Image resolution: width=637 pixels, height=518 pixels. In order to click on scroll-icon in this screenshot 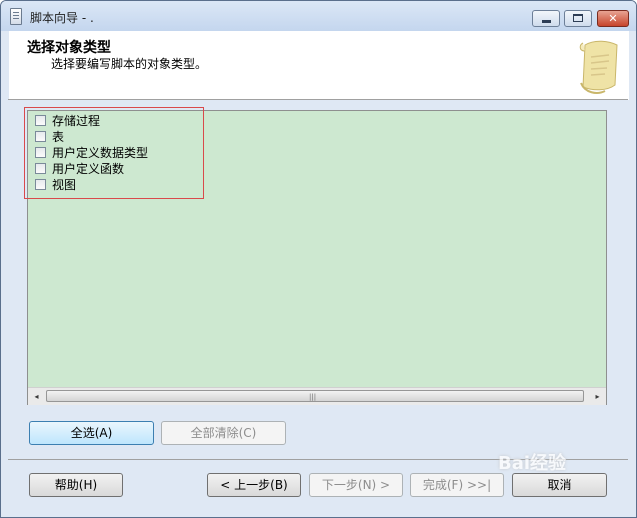, I will do `click(598, 67)`.